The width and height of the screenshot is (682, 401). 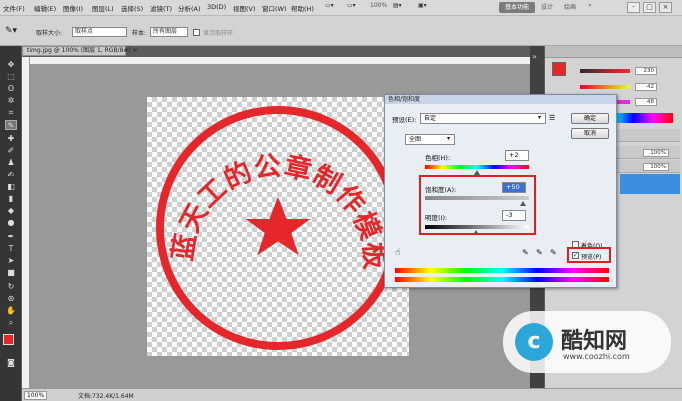 I want to click on status-zoom: 100%, so click(x=36, y=395).